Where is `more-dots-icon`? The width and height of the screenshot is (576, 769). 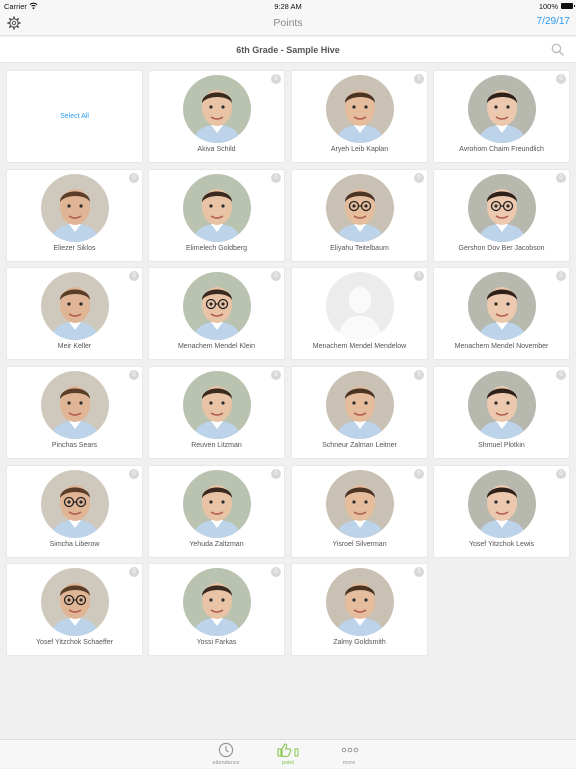
more-dots-icon is located at coordinates (350, 750).